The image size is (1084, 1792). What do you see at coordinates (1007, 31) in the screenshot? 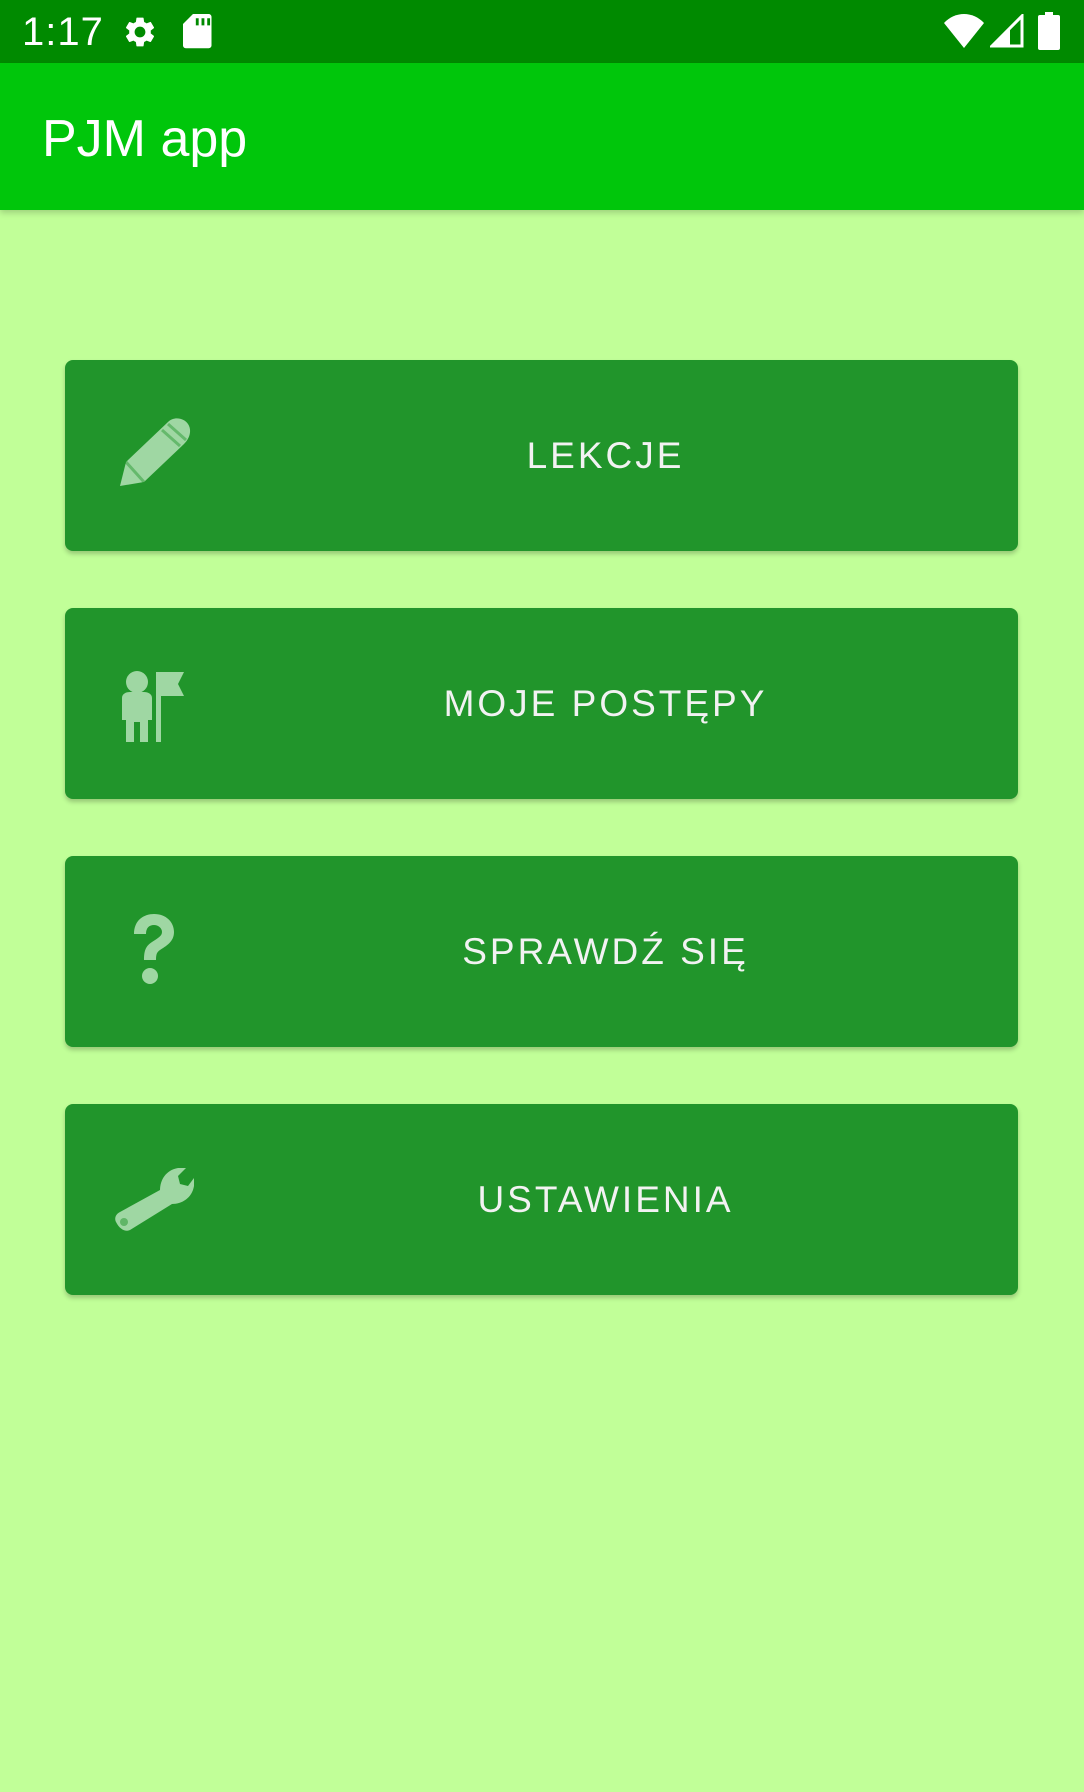
I see `cellular-signal-icon` at bounding box center [1007, 31].